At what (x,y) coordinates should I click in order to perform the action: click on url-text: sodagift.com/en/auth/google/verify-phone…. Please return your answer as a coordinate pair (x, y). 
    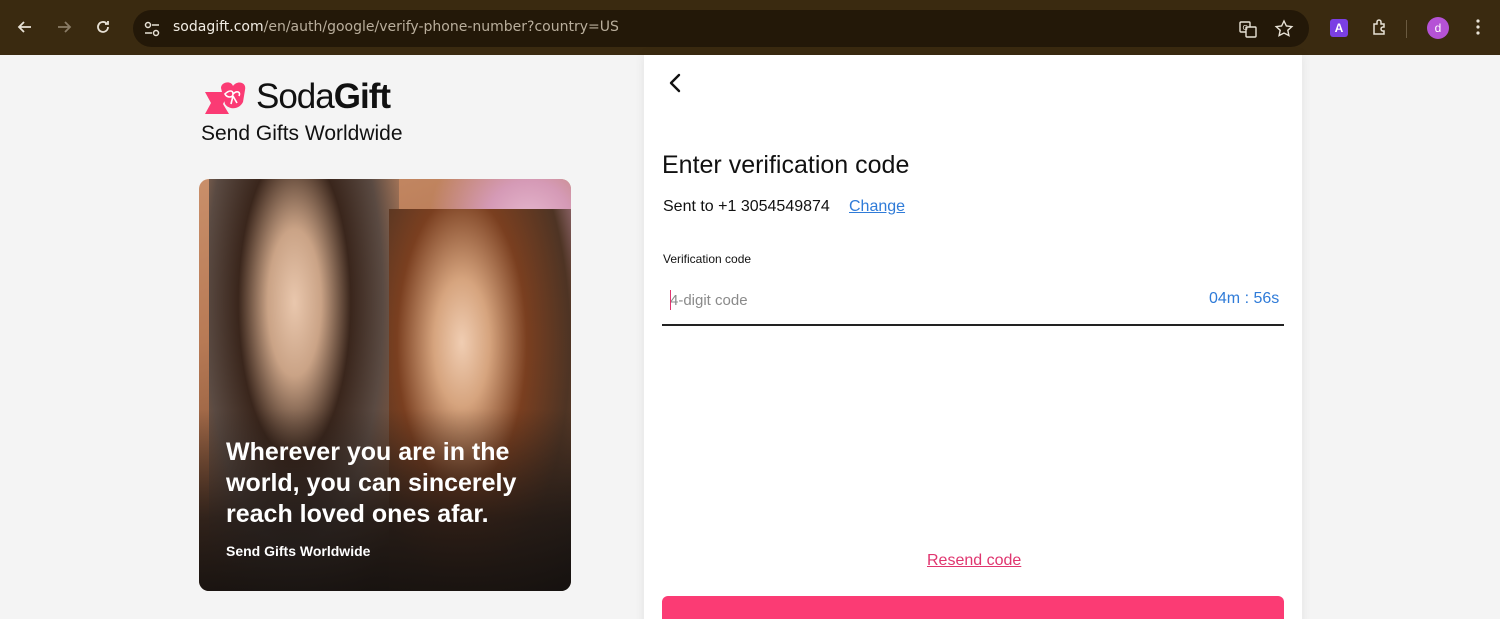
    Looking at the image, I should click on (396, 27).